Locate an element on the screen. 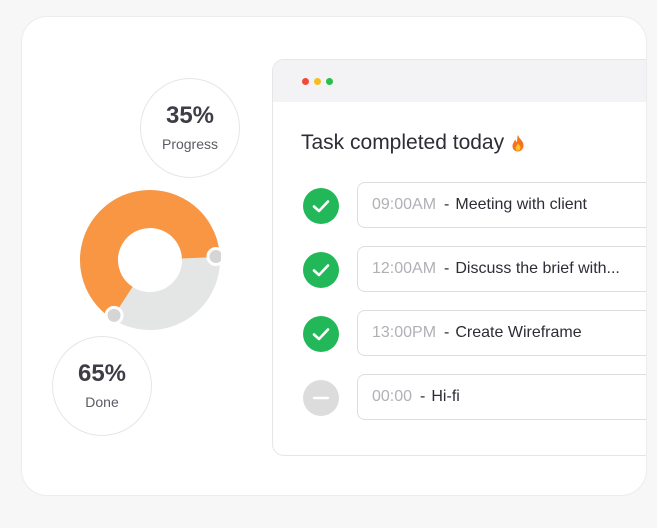 The height and width of the screenshot is (528, 657). task-name: Create Wireframe is located at coordinates (518, 332).